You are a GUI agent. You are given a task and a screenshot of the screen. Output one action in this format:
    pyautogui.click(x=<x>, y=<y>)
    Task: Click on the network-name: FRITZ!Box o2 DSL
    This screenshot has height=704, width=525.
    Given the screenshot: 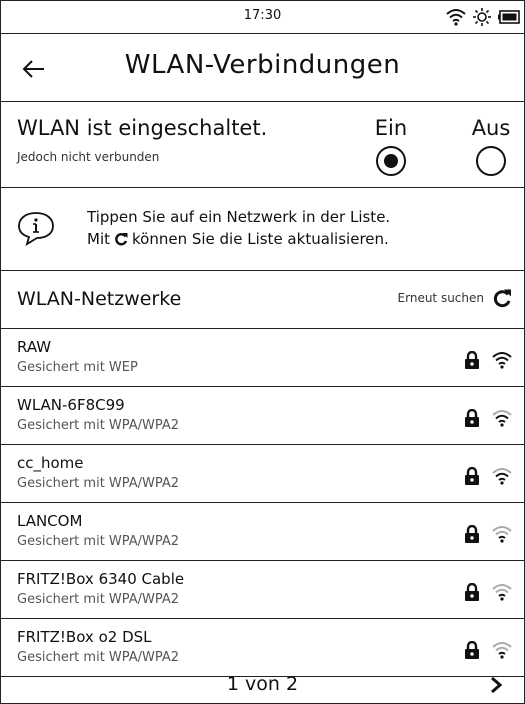 What is the action you would take?
    pyautogui.click(x=84, y=637)
    